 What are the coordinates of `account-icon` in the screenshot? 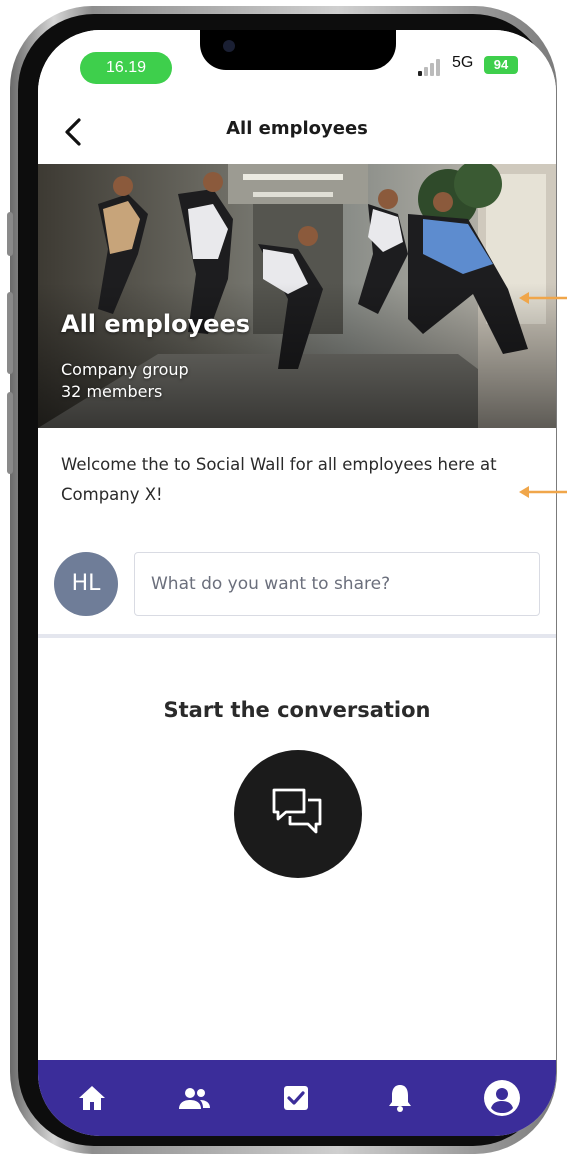 It's located at (502, 1098).